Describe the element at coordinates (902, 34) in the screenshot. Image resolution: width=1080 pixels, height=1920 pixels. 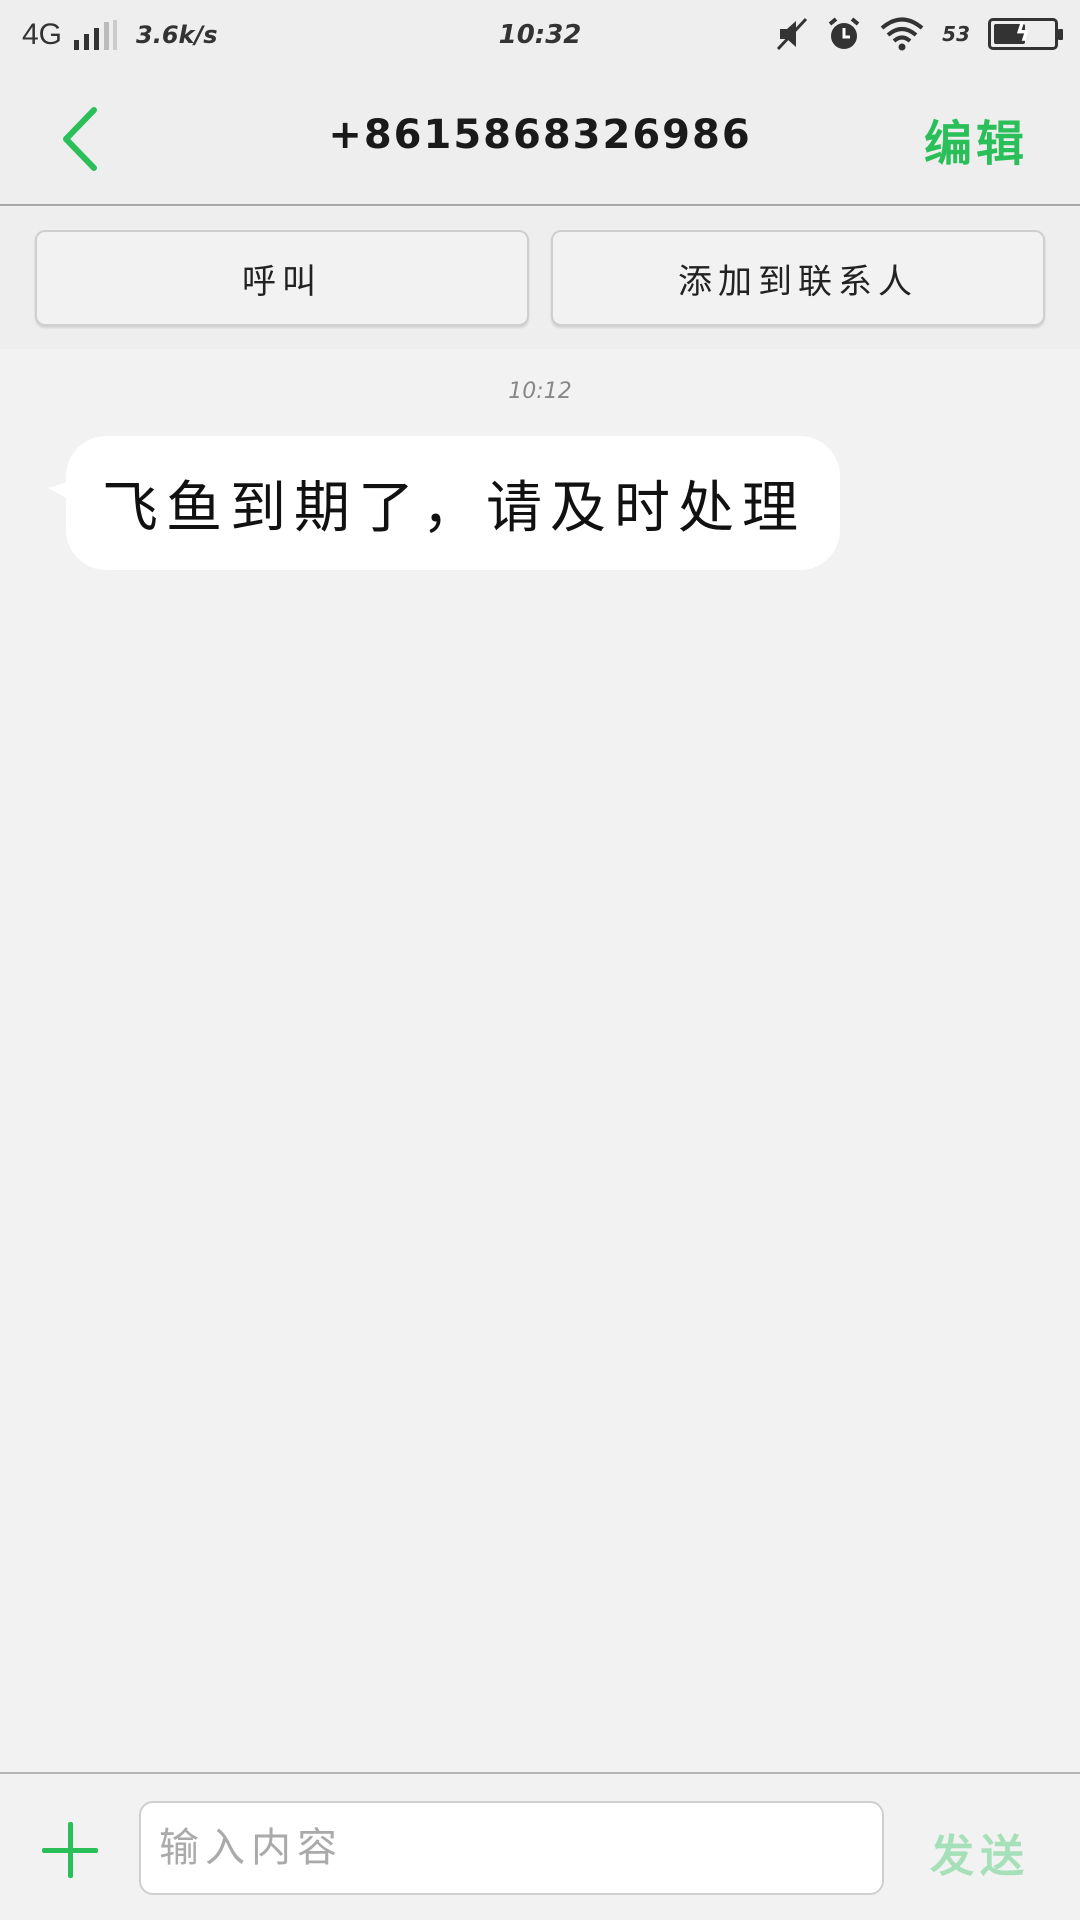
I see `wifi-icon` at that location.